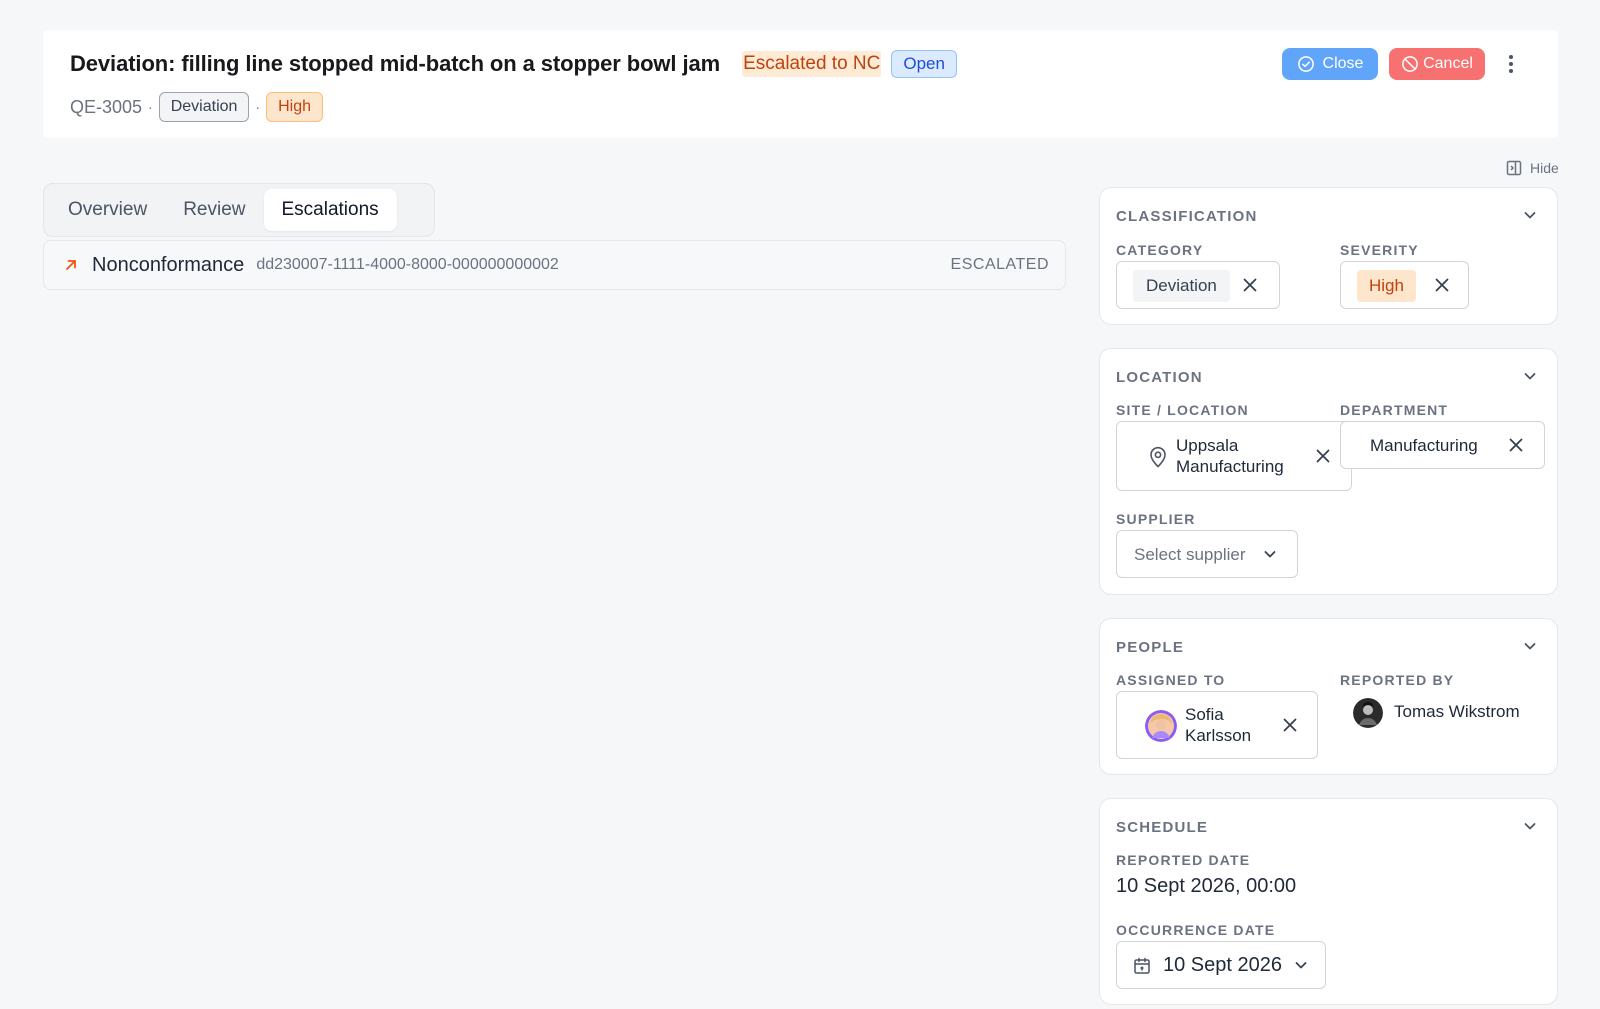 This screenshot has height=1009, width=1600. Describe the element at coordinates (168, 264) in the screenshot. I see `escalation-type: Nonconformance` at that location.